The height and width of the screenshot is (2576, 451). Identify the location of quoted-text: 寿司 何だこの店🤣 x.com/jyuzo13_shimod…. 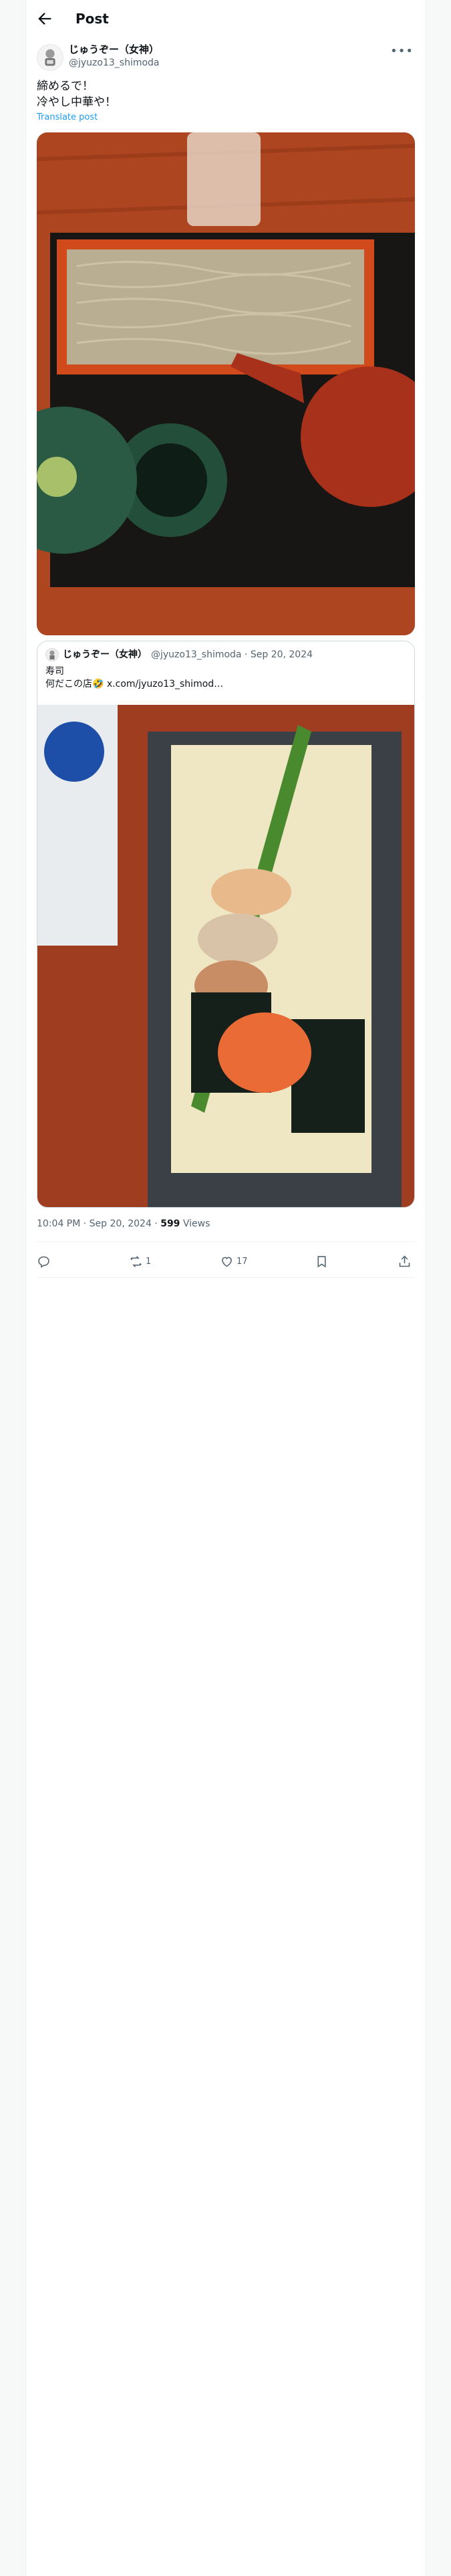
(134, 678).